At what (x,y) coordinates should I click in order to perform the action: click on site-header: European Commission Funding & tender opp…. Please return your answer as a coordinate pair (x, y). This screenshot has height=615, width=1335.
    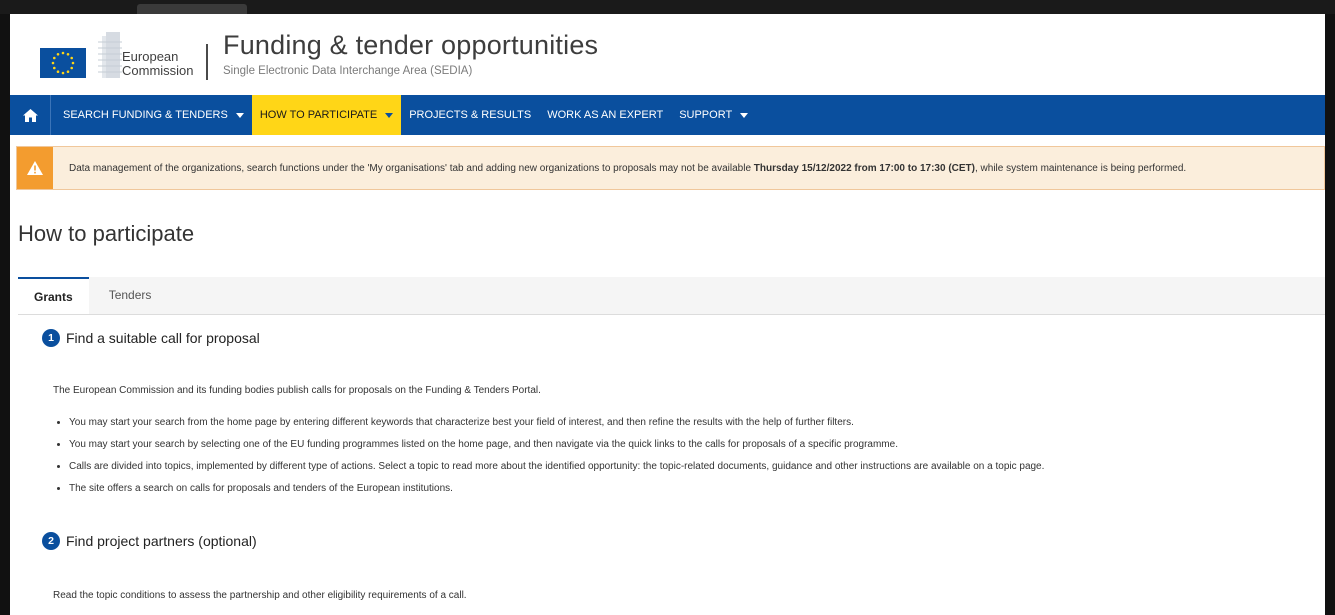
    Looking at the image, I should click on (667, 54).